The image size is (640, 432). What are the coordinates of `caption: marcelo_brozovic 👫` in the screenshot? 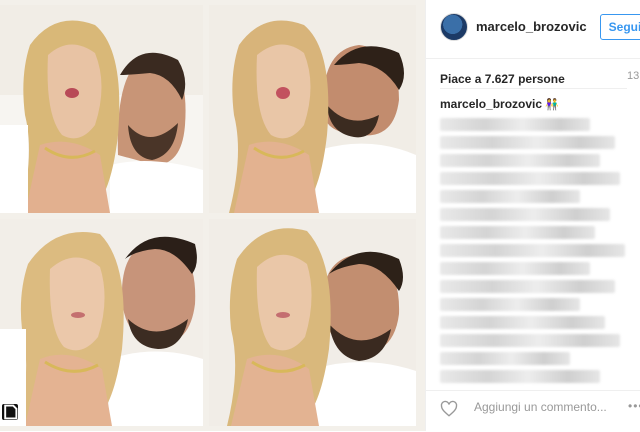 It's located at (499, 104).